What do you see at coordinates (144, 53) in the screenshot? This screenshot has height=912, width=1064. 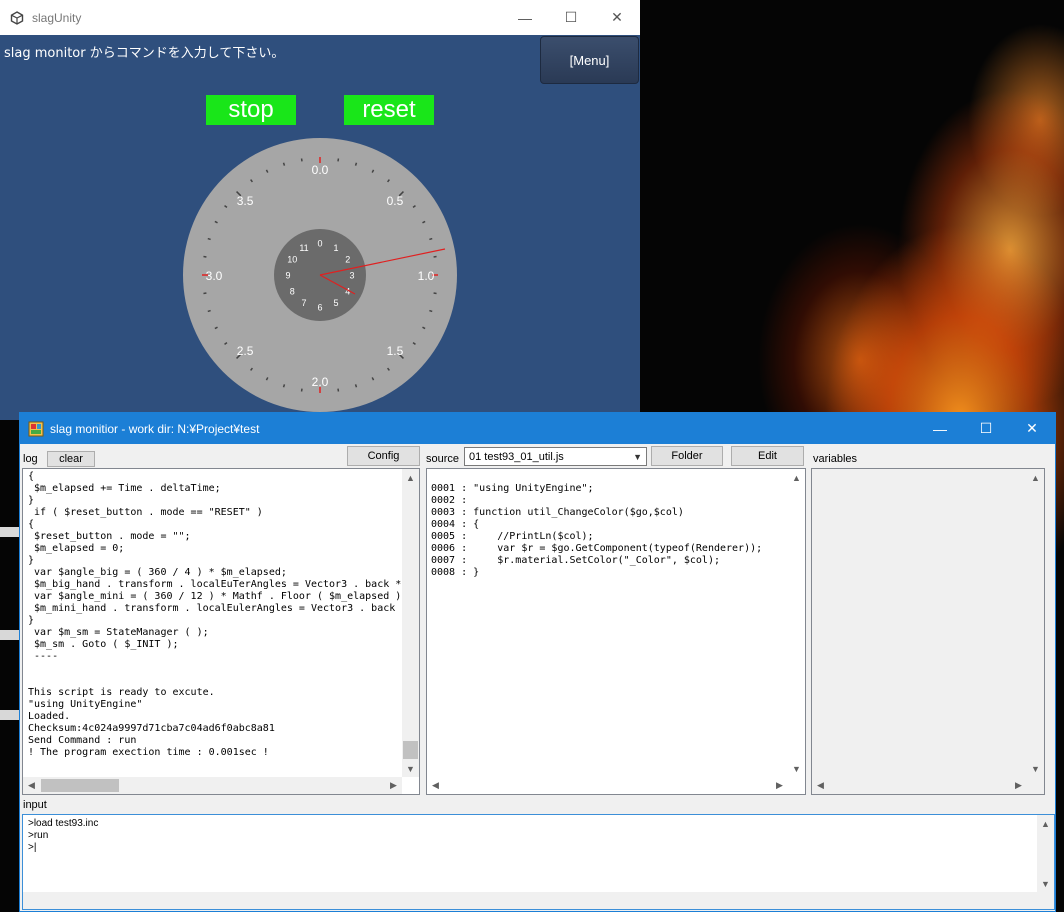 I see `command-hint-text: slag monitor からコマンドを入力して下さい。` at bounding box center [144, 53].